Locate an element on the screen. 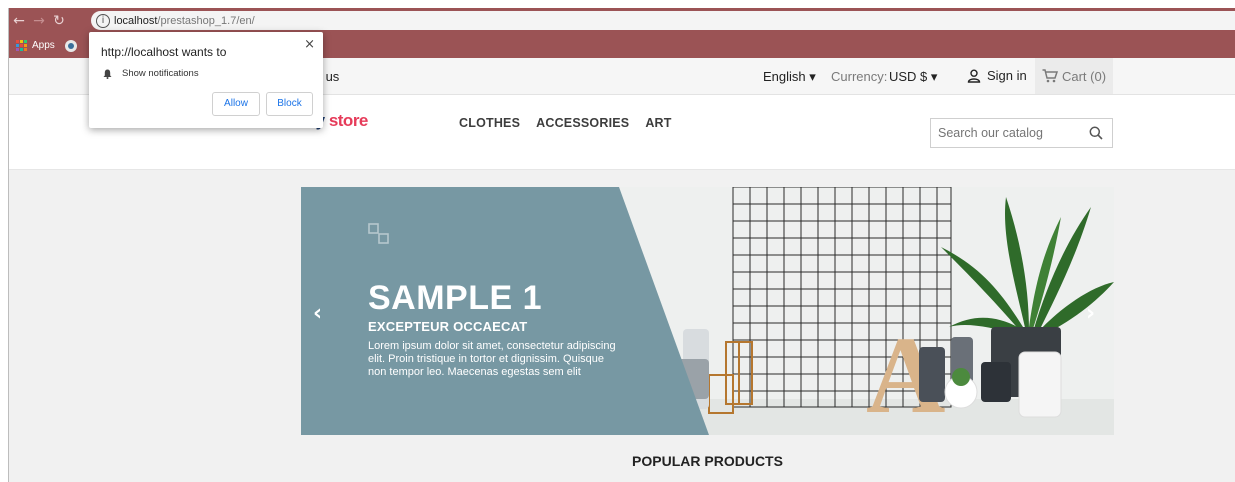 This screenshot has height=482, width=1235. bookmark-apps: Apps is located at coordinates (43, 45).